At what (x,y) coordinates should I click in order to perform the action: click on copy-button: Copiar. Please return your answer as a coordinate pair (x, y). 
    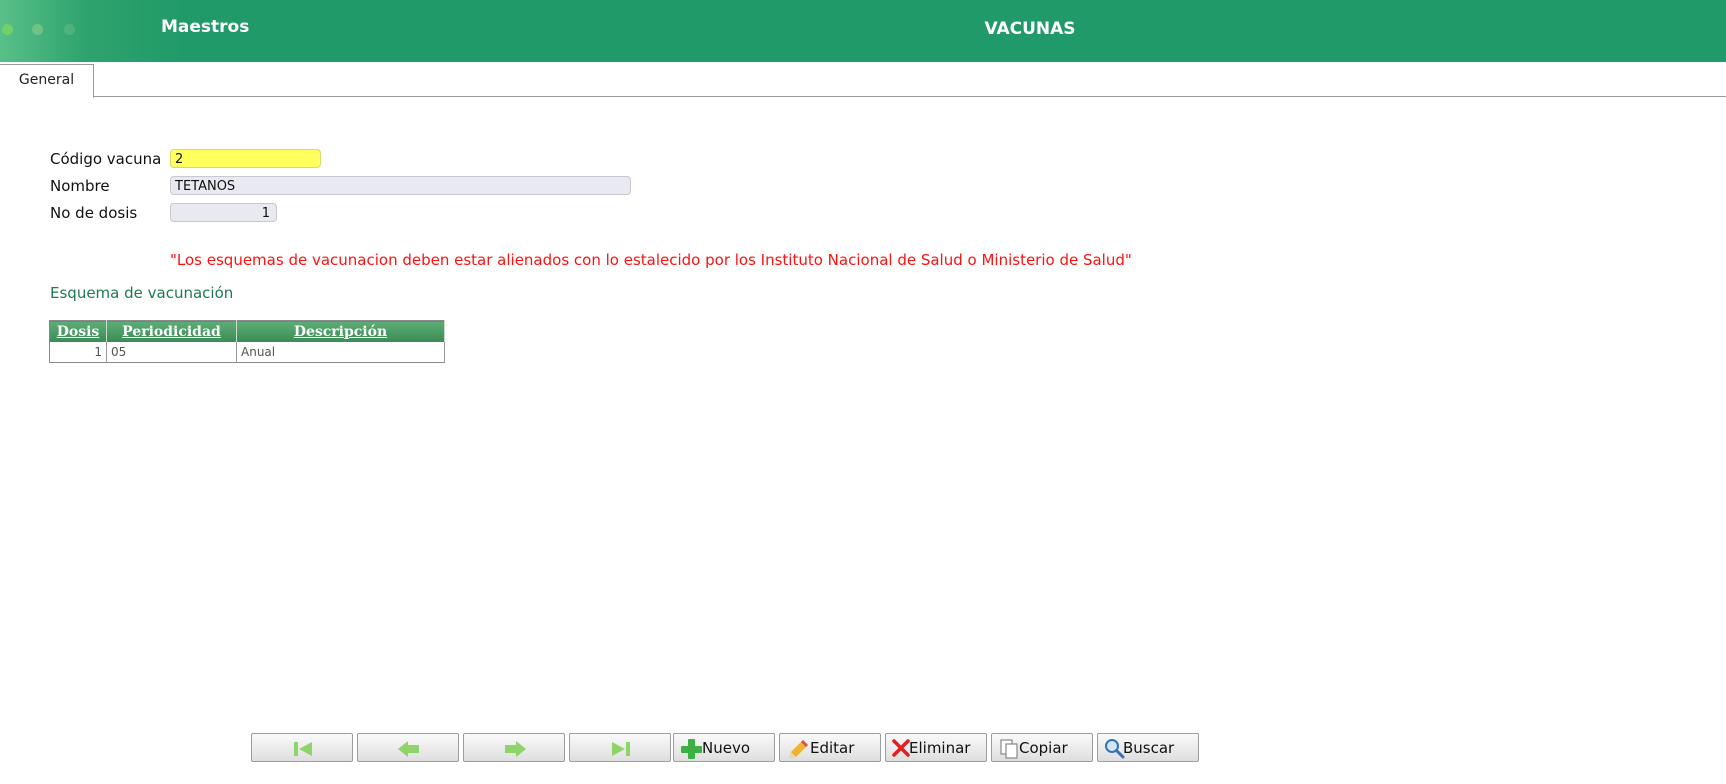
    Looking at the image, I should click on (1042, 747).